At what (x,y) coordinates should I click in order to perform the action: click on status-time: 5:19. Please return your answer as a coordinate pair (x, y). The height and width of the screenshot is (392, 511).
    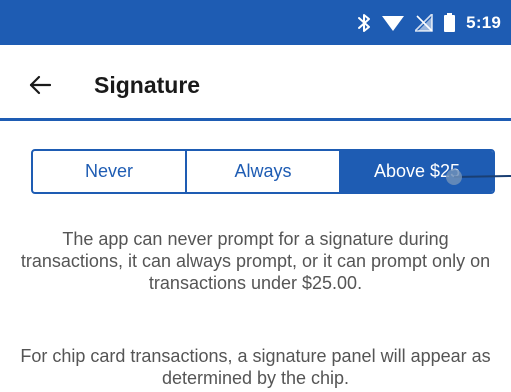
    Looking at the image, I should click on (483, 22).